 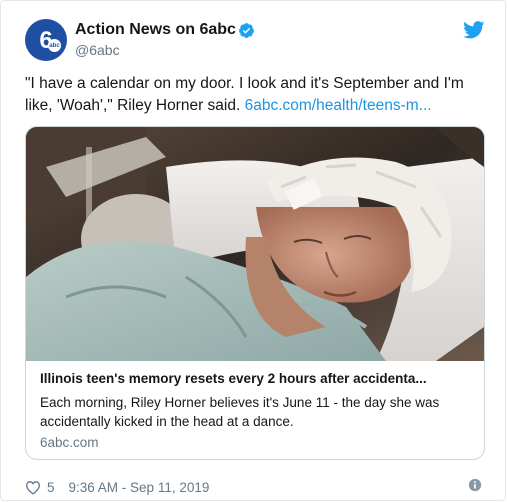 I want to click on avatar-logo-badge: abc, so click(x=54, y=45).